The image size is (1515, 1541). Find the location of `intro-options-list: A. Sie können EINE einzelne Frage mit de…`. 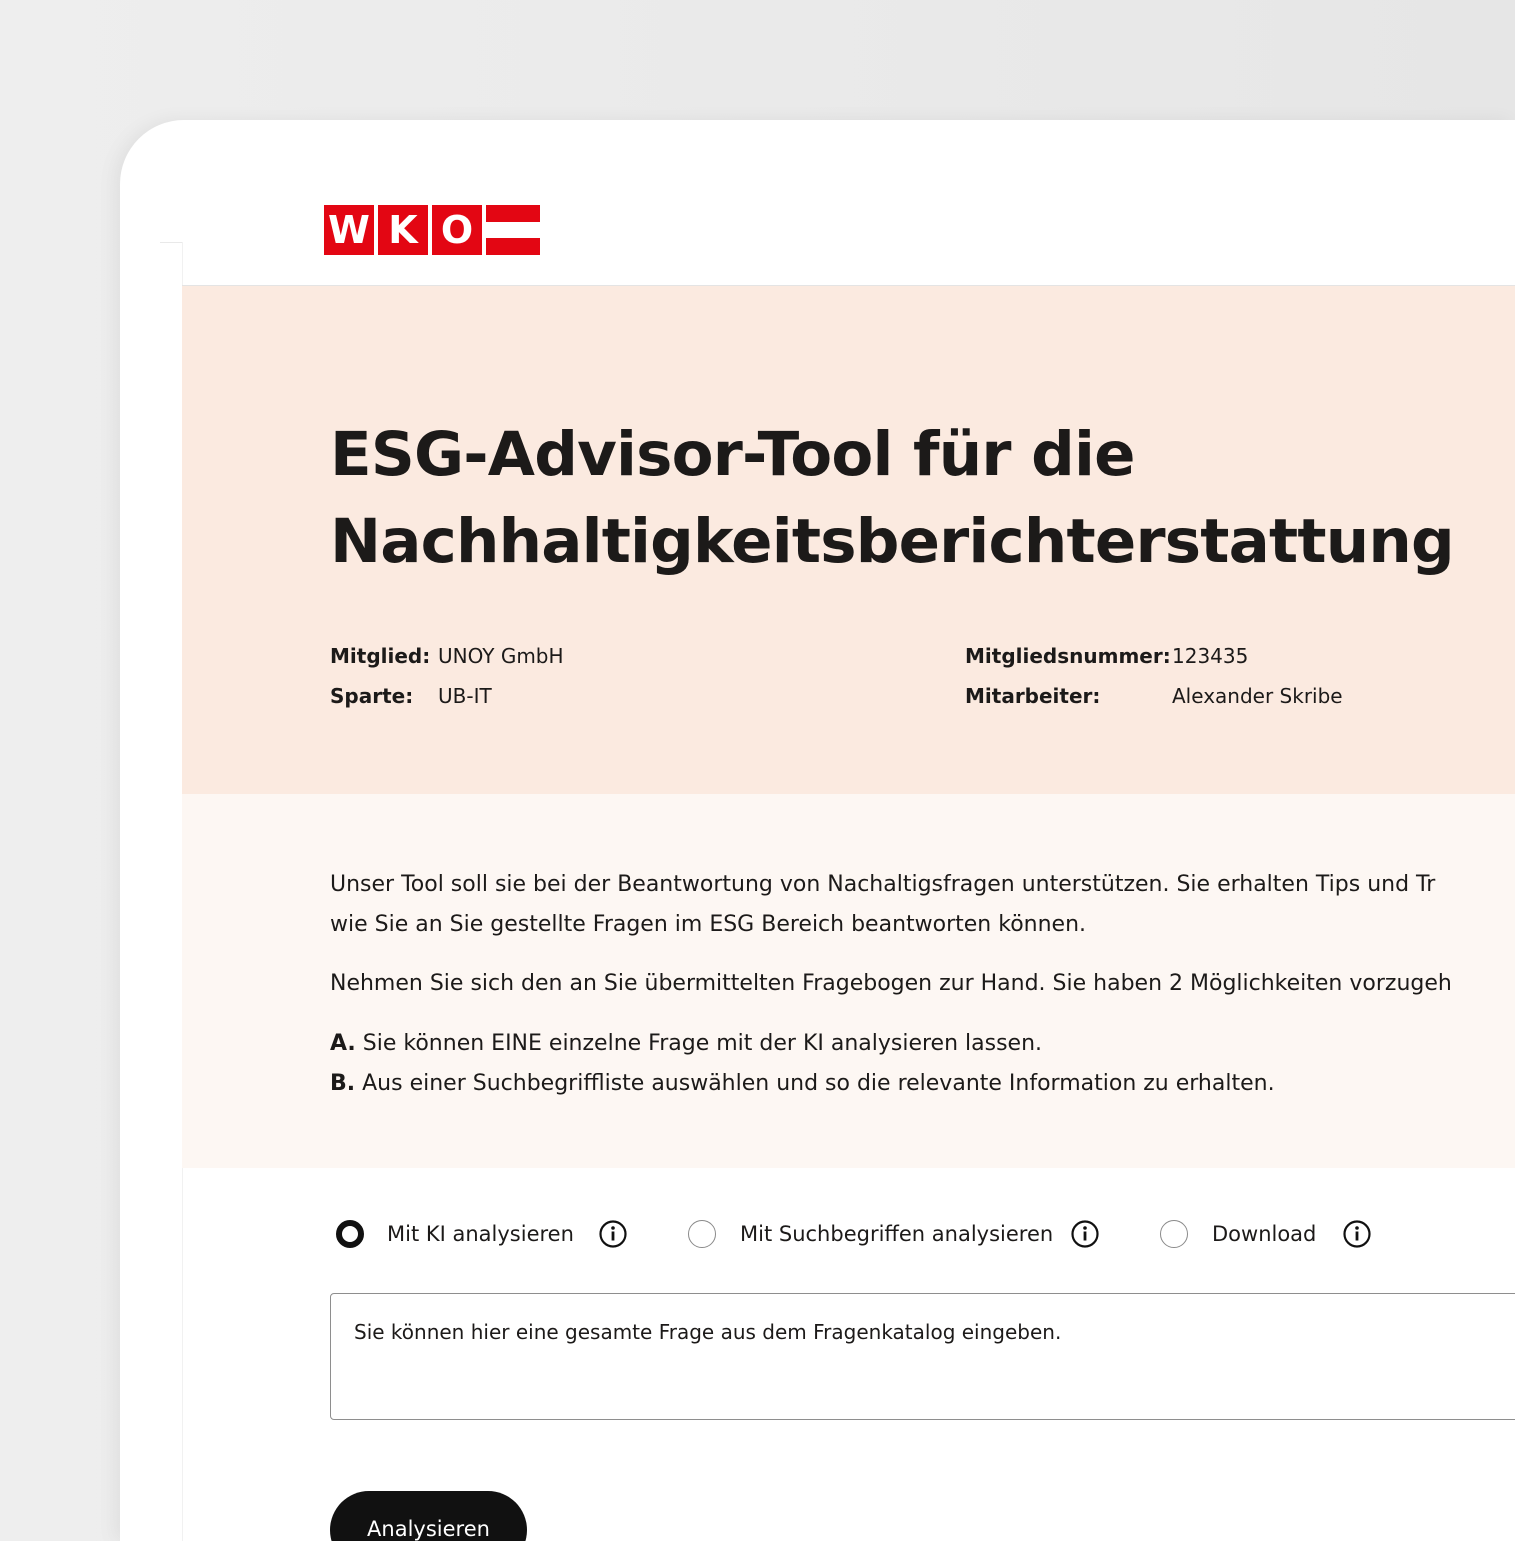

intro-options-list: A. Sie können EINE einzelne Frage mit de… is located at coordinates (802, 1064).